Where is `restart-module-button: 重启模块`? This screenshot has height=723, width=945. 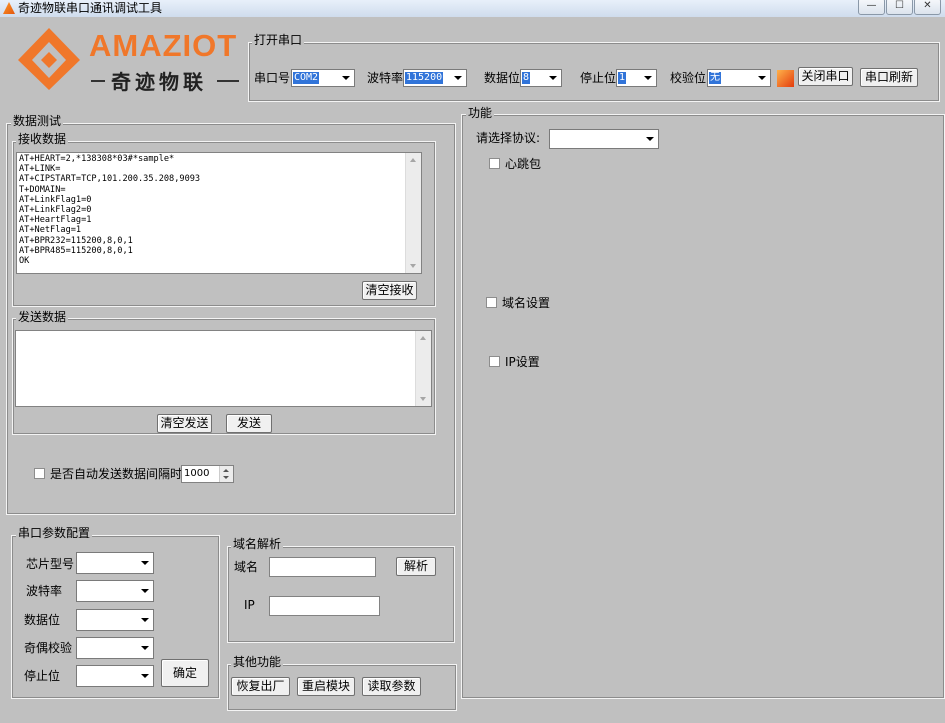 restart-module-button: 重启模块 is located at coordinates (326, 686).